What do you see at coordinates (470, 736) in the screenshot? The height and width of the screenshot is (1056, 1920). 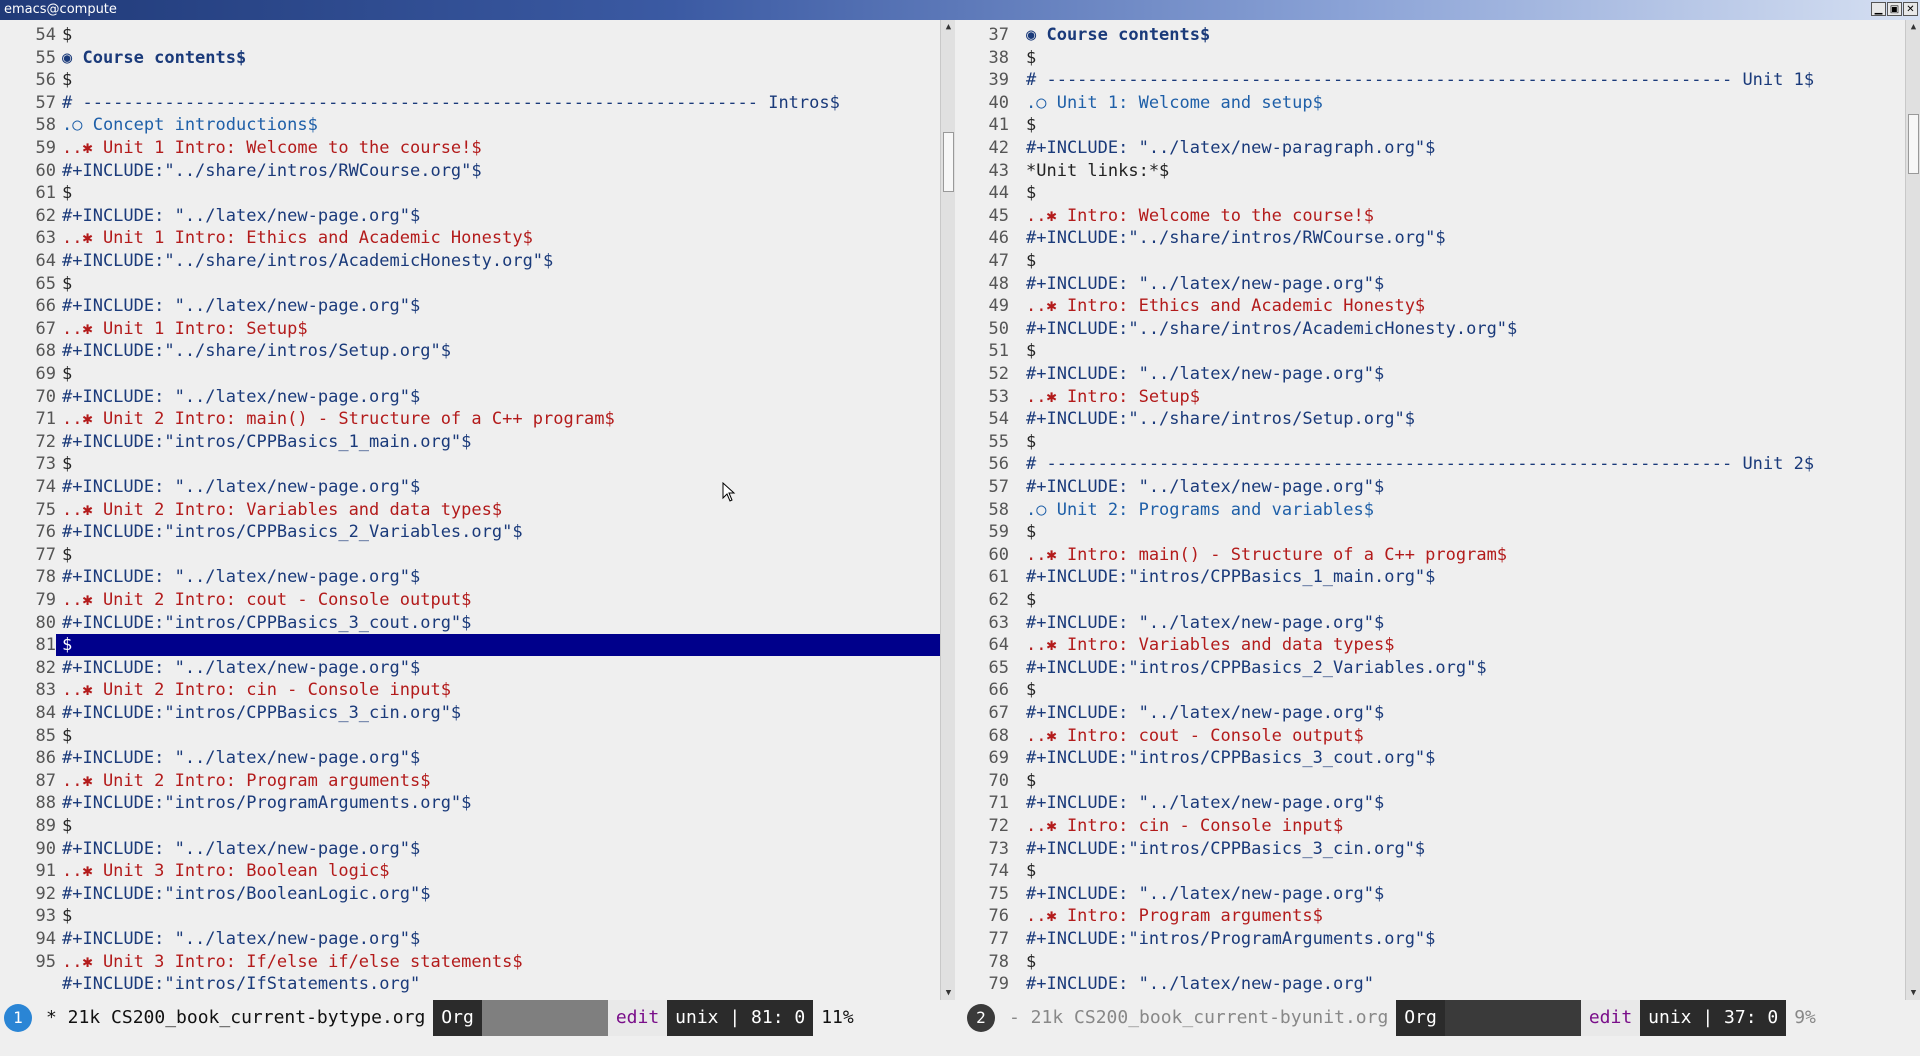 I see `code-line: 85 $` at bounding box center [470, 736].